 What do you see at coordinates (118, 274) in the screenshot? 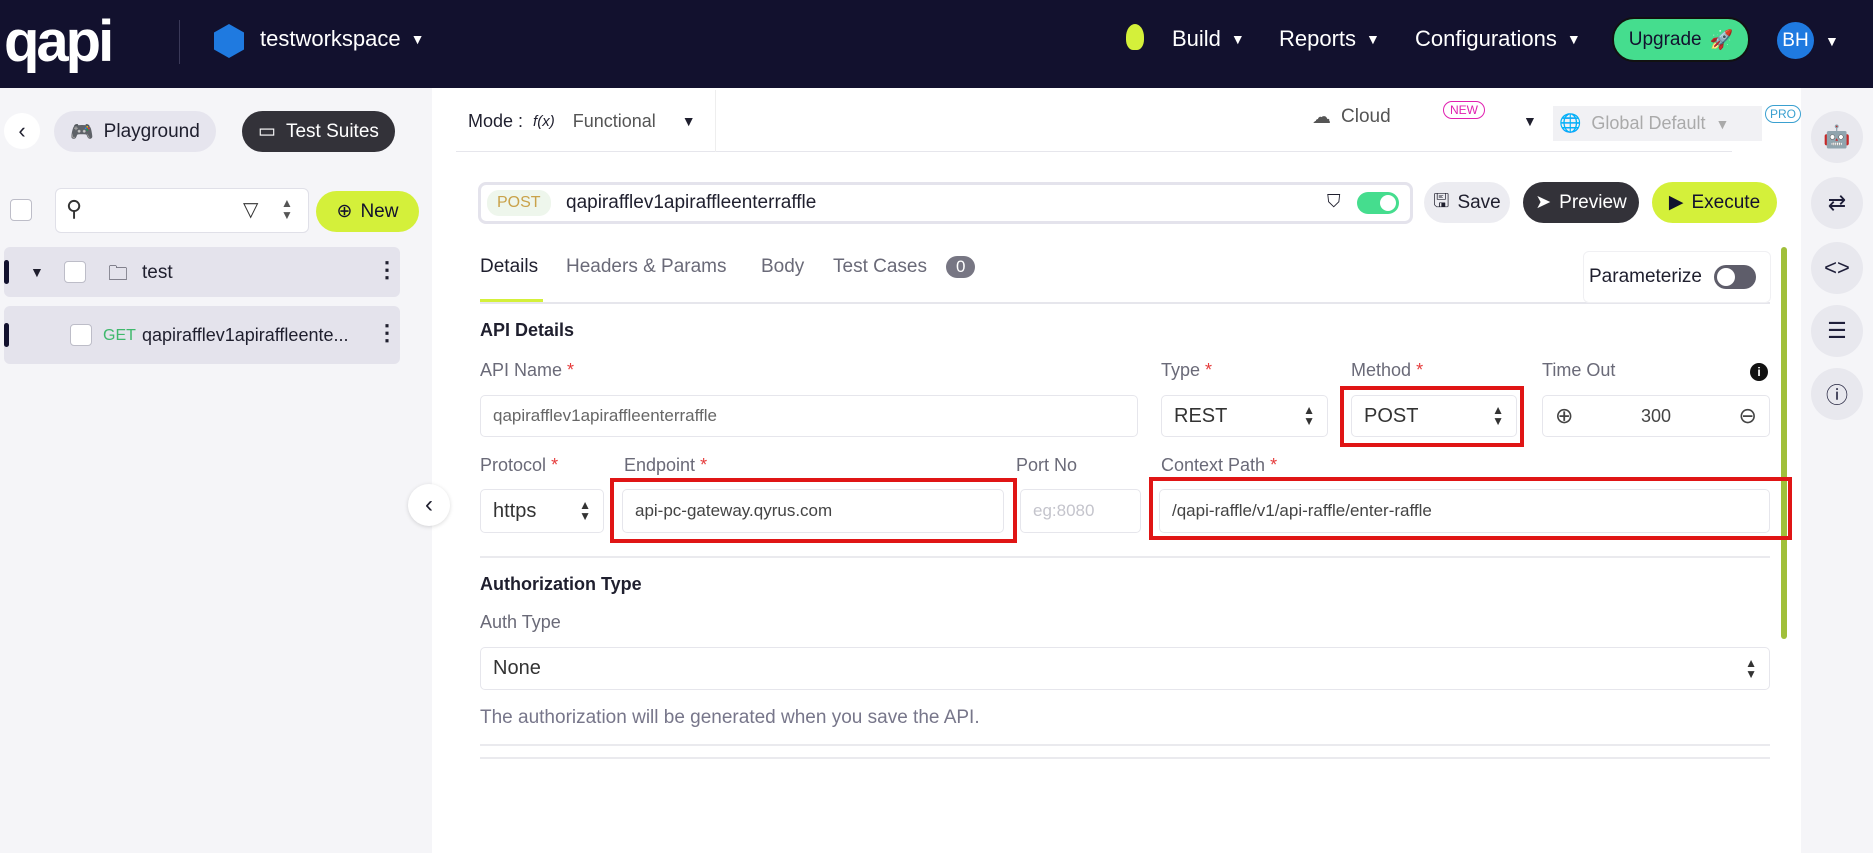
I see `folder-icon: 🗀` at bounding box center [118, 274].